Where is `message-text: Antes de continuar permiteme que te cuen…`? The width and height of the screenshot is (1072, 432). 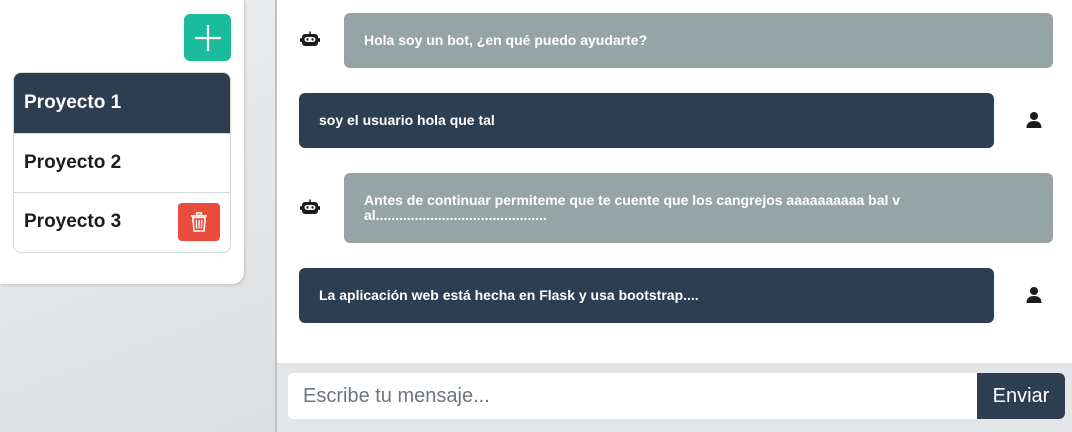 message-text: Antes de continuar permiteme que te cuen… is located at coordinates (632, 207).